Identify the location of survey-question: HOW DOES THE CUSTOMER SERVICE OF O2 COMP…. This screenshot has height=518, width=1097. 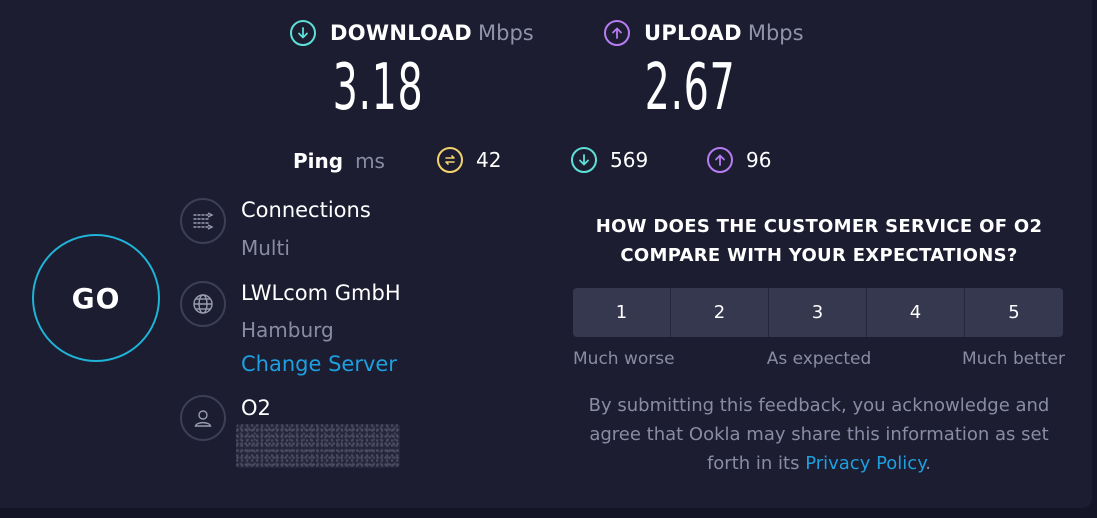
(819, 241).